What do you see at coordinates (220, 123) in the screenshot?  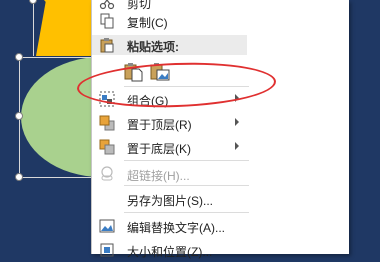 I see `menu-item-bring-front: 置于顶层(R)` at bounding box center [220, 123].